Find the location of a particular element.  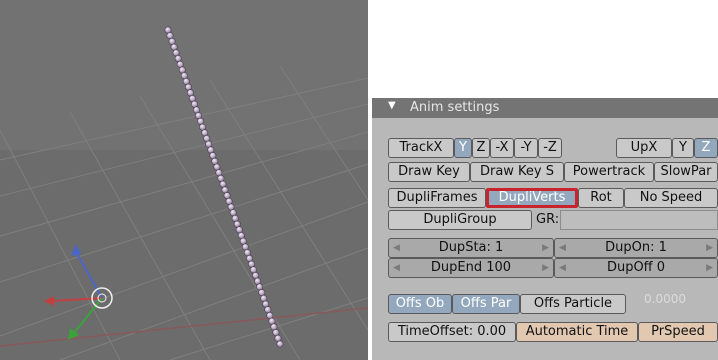

collapse-triangle-icon: ▼ is located at coordinates (392, 105).